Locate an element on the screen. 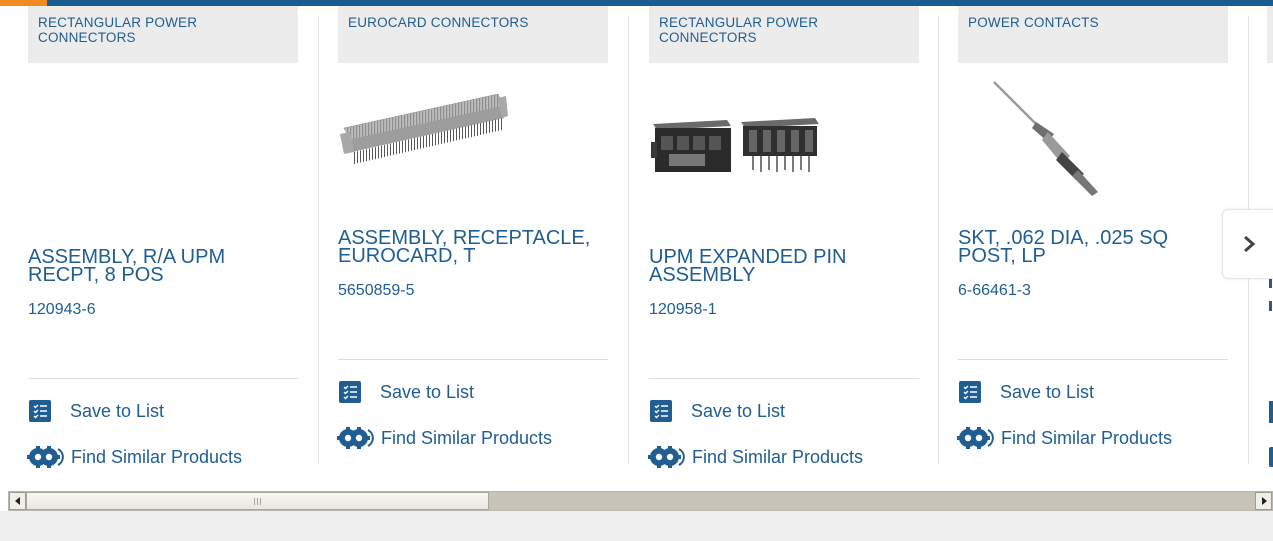 The height and width of the screenshot is (541, 1273). product-title: SKT, .062 DIA, .025 SQ POST, LP is located at coordinates (1093, 247).